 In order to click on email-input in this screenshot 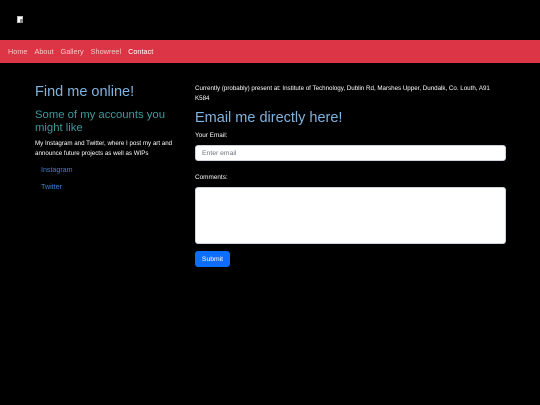, I will do `click(350, 153)`.